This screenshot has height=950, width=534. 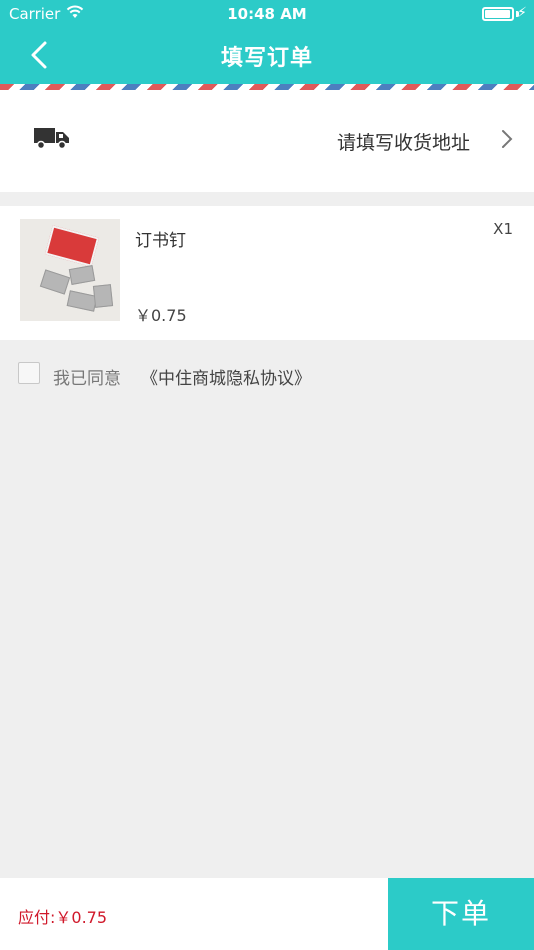 What do you see at coordinates (267, 914) in the screenshot?
I see `order-footer: 应付:￥0.75 下单` at bounding box center [267, 914].